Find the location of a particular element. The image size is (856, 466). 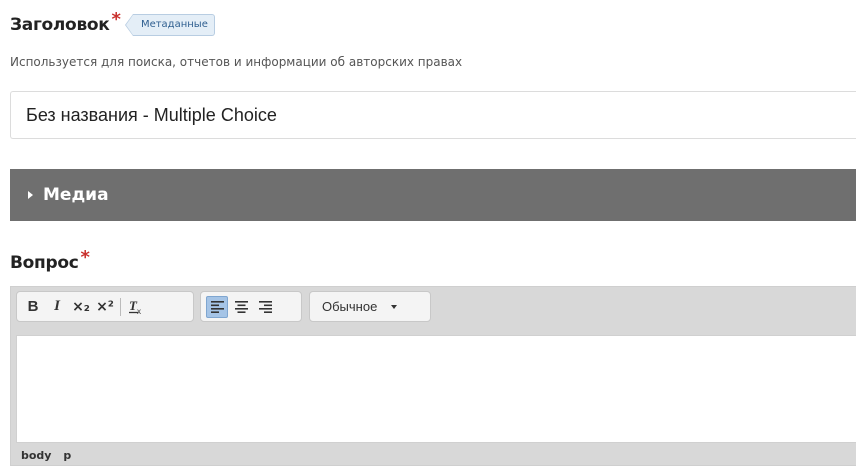

align-left-icon is located at coordinates (217, 306).